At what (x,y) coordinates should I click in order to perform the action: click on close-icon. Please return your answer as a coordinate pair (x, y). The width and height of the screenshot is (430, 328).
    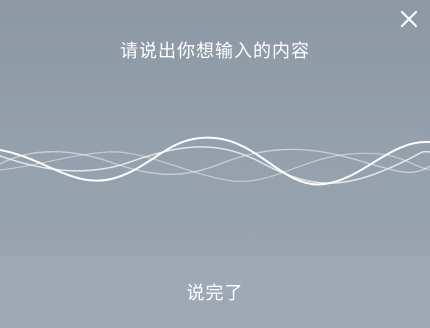
    Looking at the image, I should click on (409, 19).